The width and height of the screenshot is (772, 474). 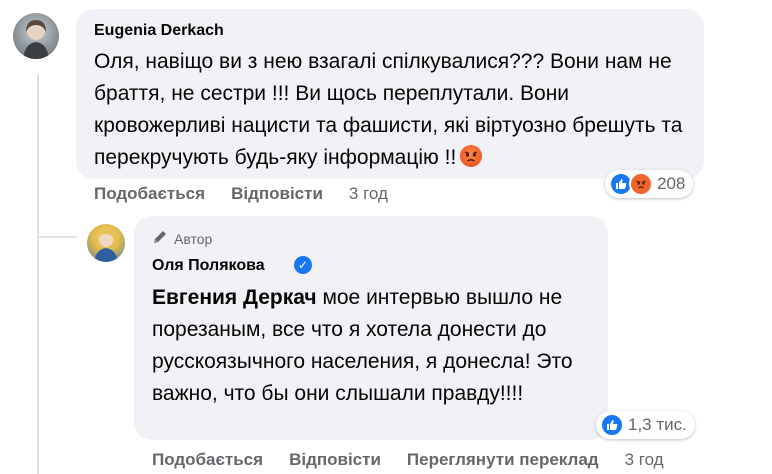 What do you see at coordinates (657, 424) in the screenshot?
I see `reaction-count: 1,3 тис.` at bounding box center [657, 424].